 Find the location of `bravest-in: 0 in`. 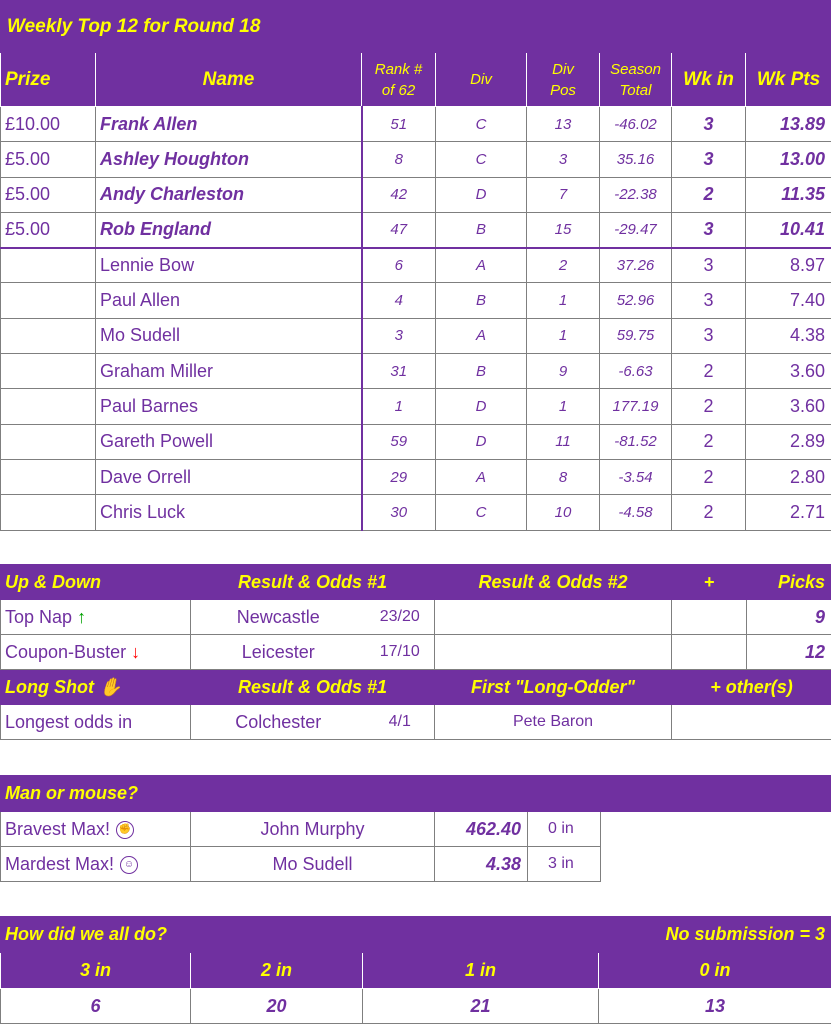

bravest-in: 0 in is located at coordinates (564, 829).